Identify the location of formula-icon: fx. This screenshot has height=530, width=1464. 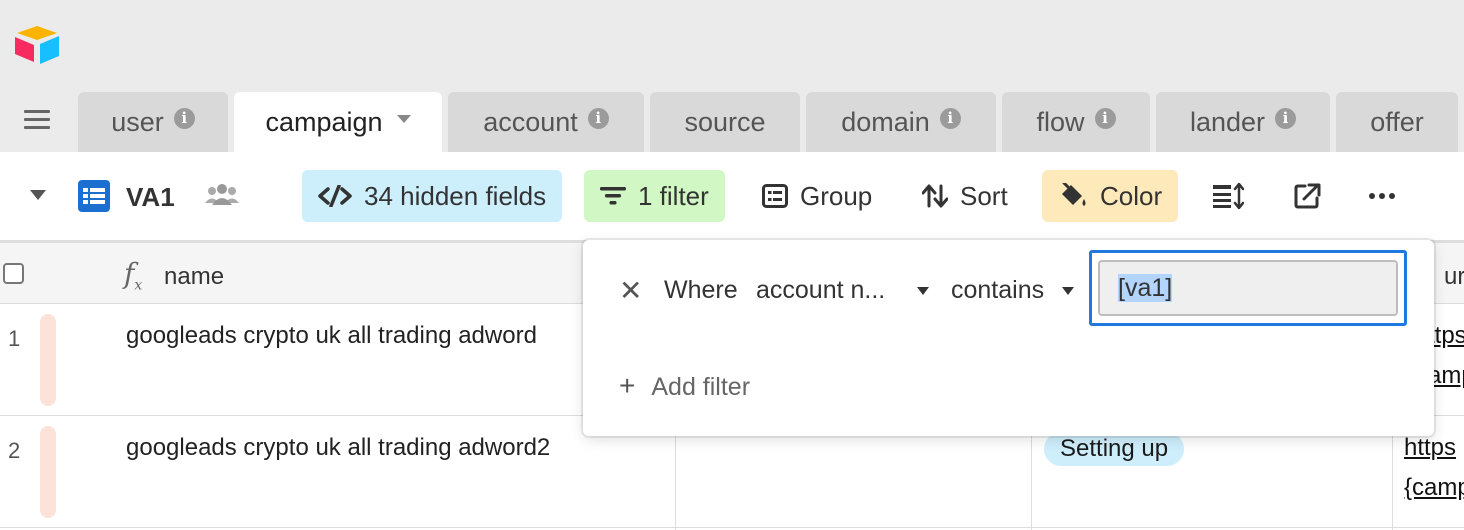
(133, 275).